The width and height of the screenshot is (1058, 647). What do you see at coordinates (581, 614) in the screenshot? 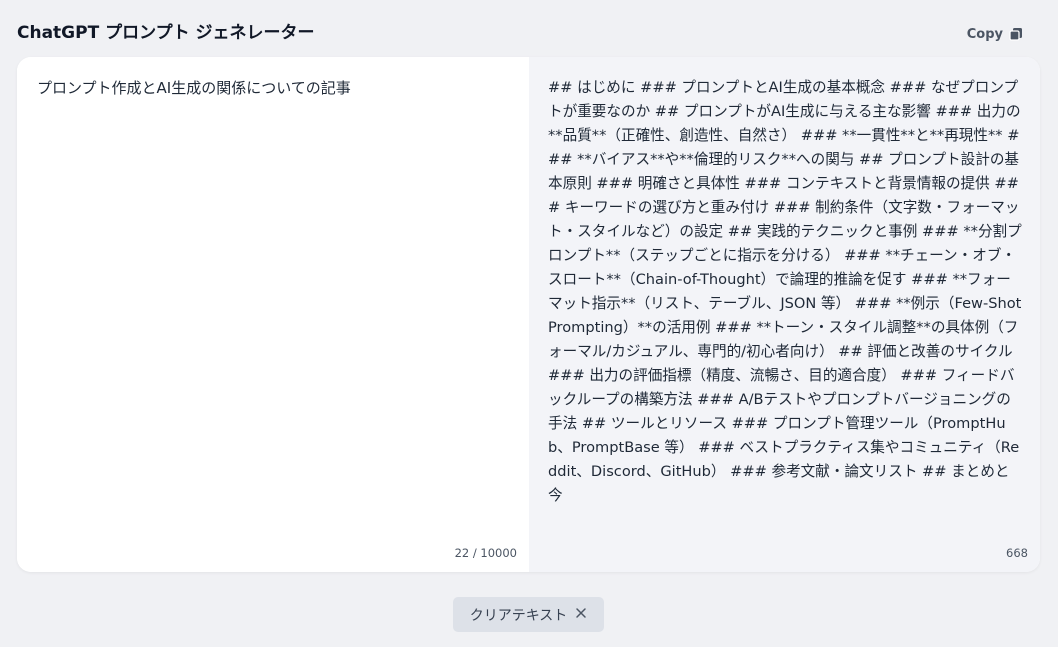
I see `close-icon` at bounding box center [581, 614].